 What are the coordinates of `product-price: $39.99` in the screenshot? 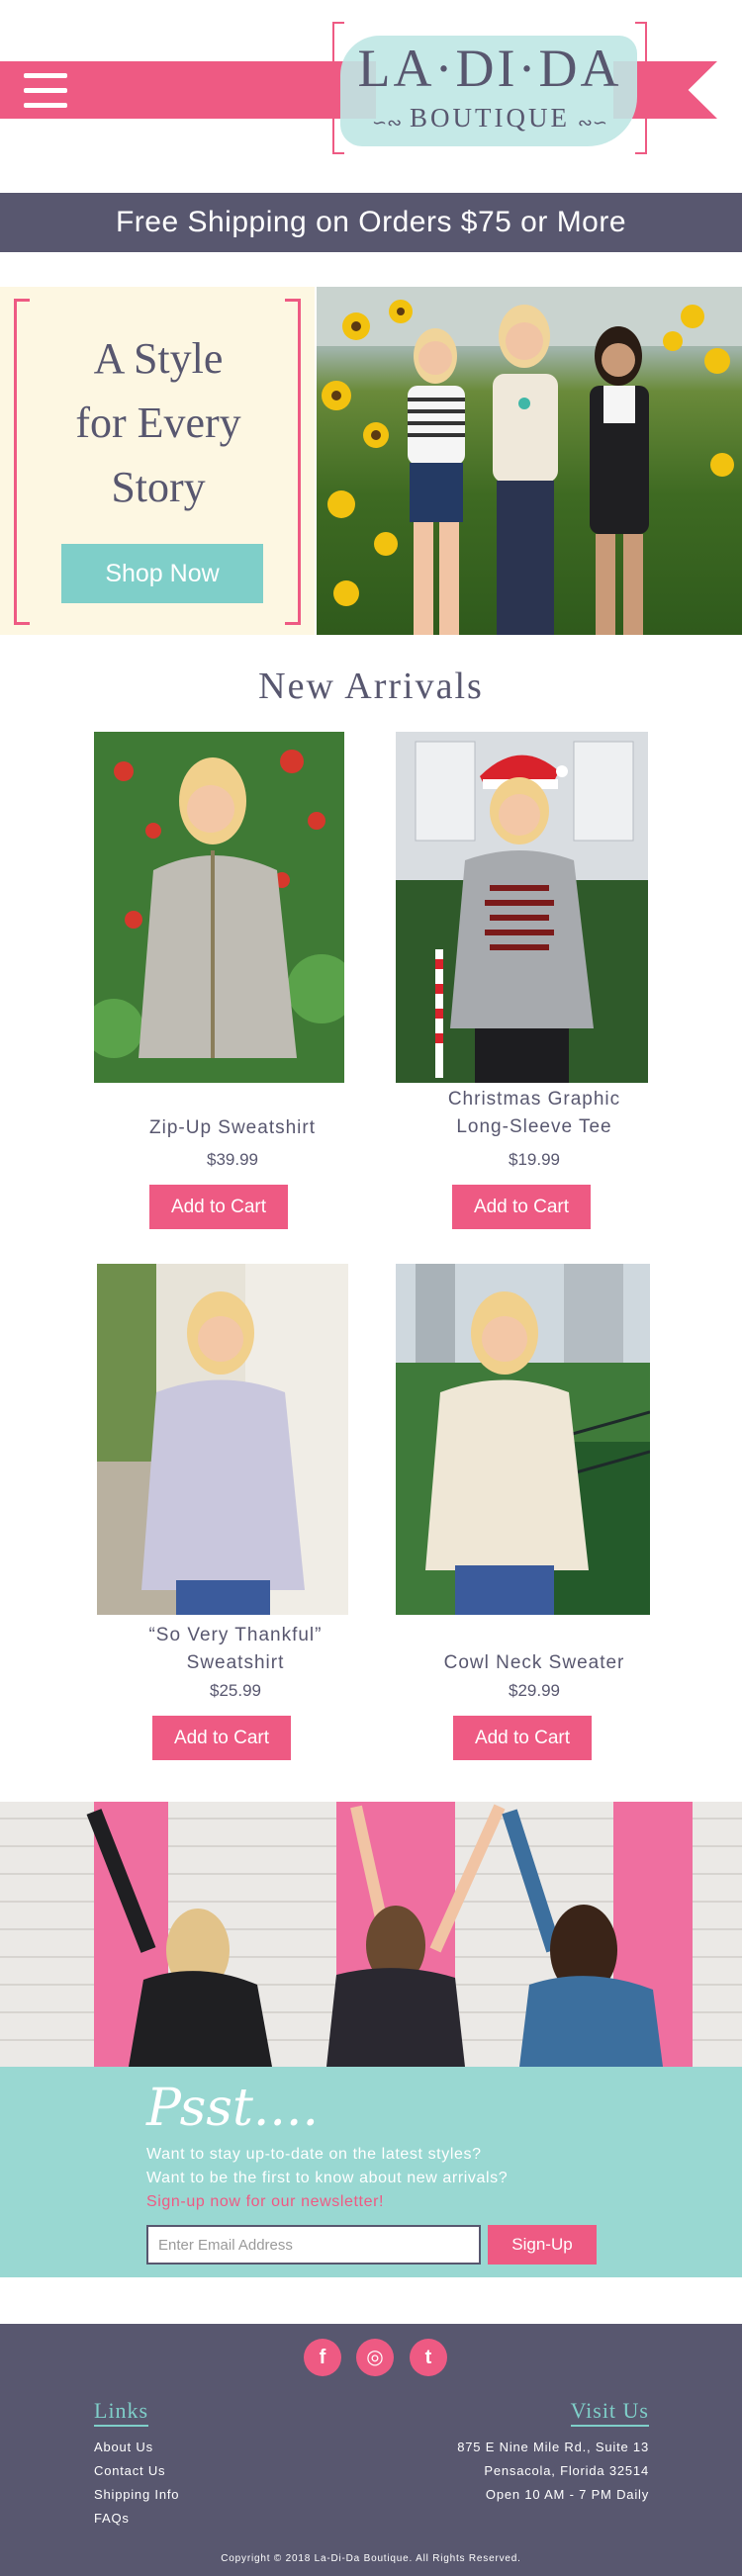 It's located at (232, 1159).